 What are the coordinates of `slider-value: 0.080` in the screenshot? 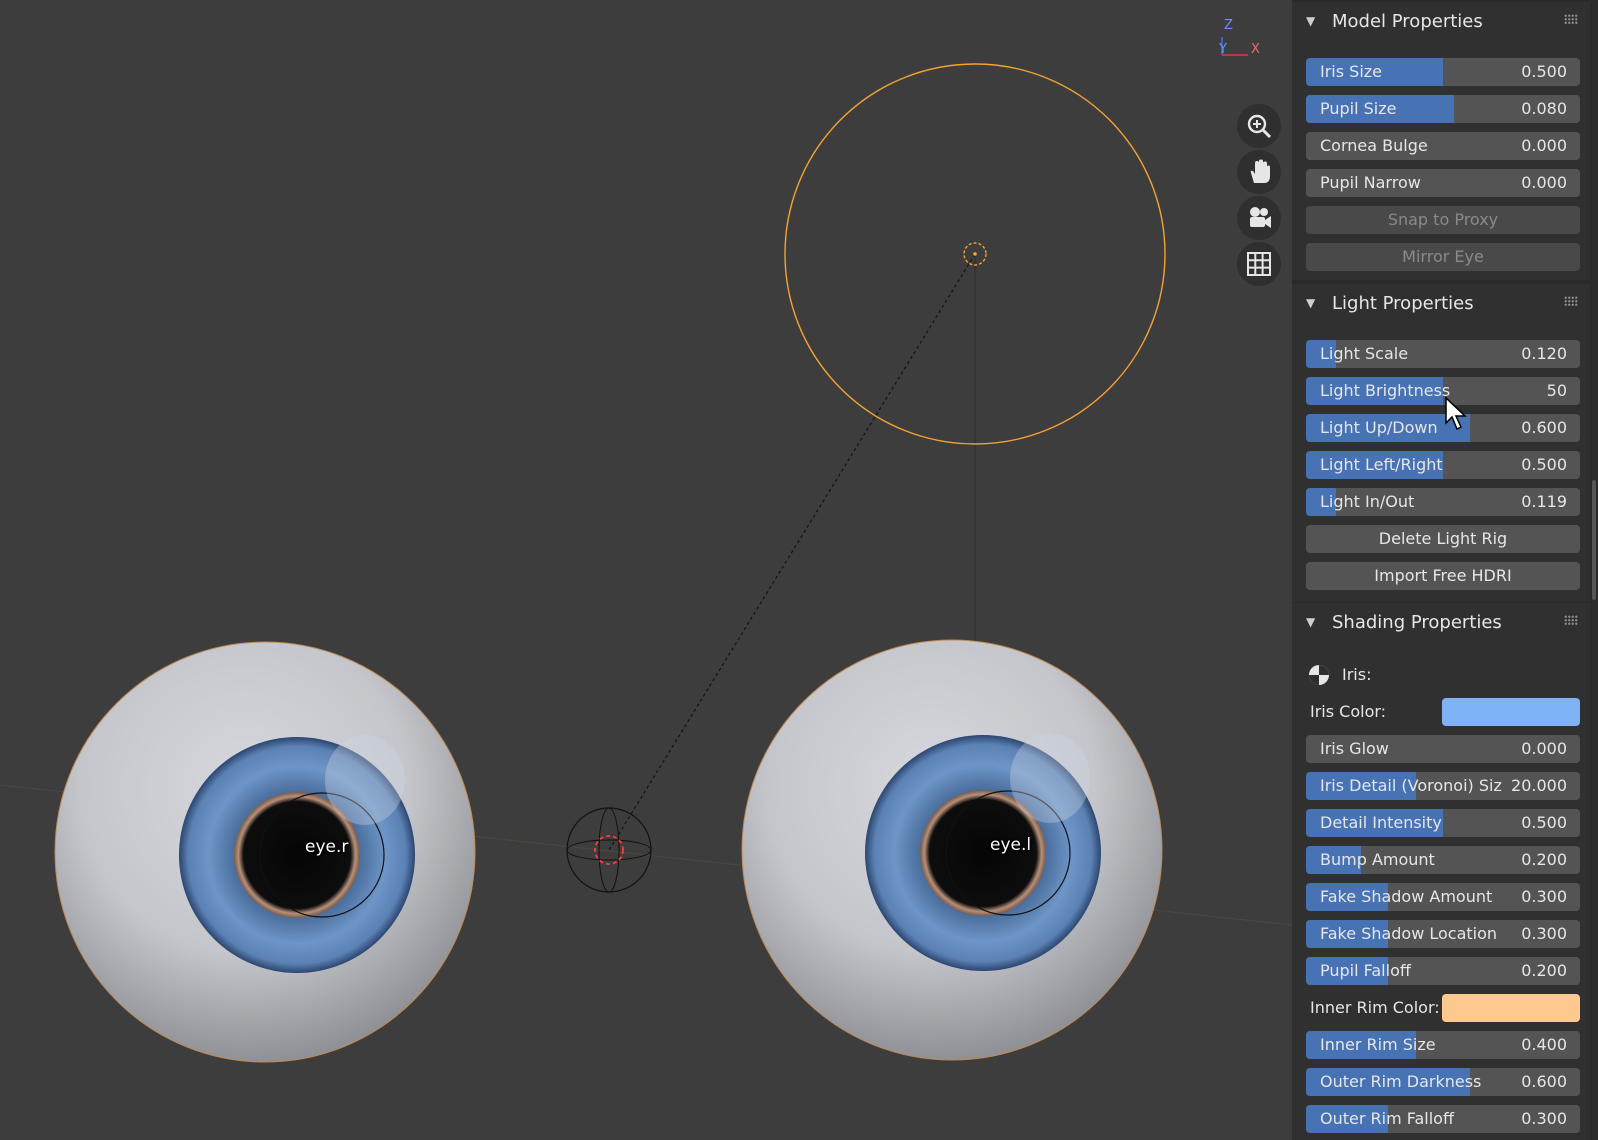 It's located at (1544, 108).